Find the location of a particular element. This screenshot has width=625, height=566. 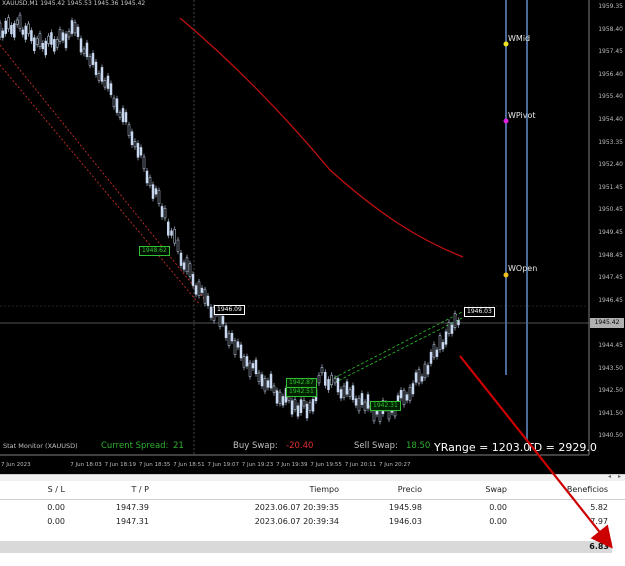

price-tick: 1951.45 is located at coordinates (610, 187).